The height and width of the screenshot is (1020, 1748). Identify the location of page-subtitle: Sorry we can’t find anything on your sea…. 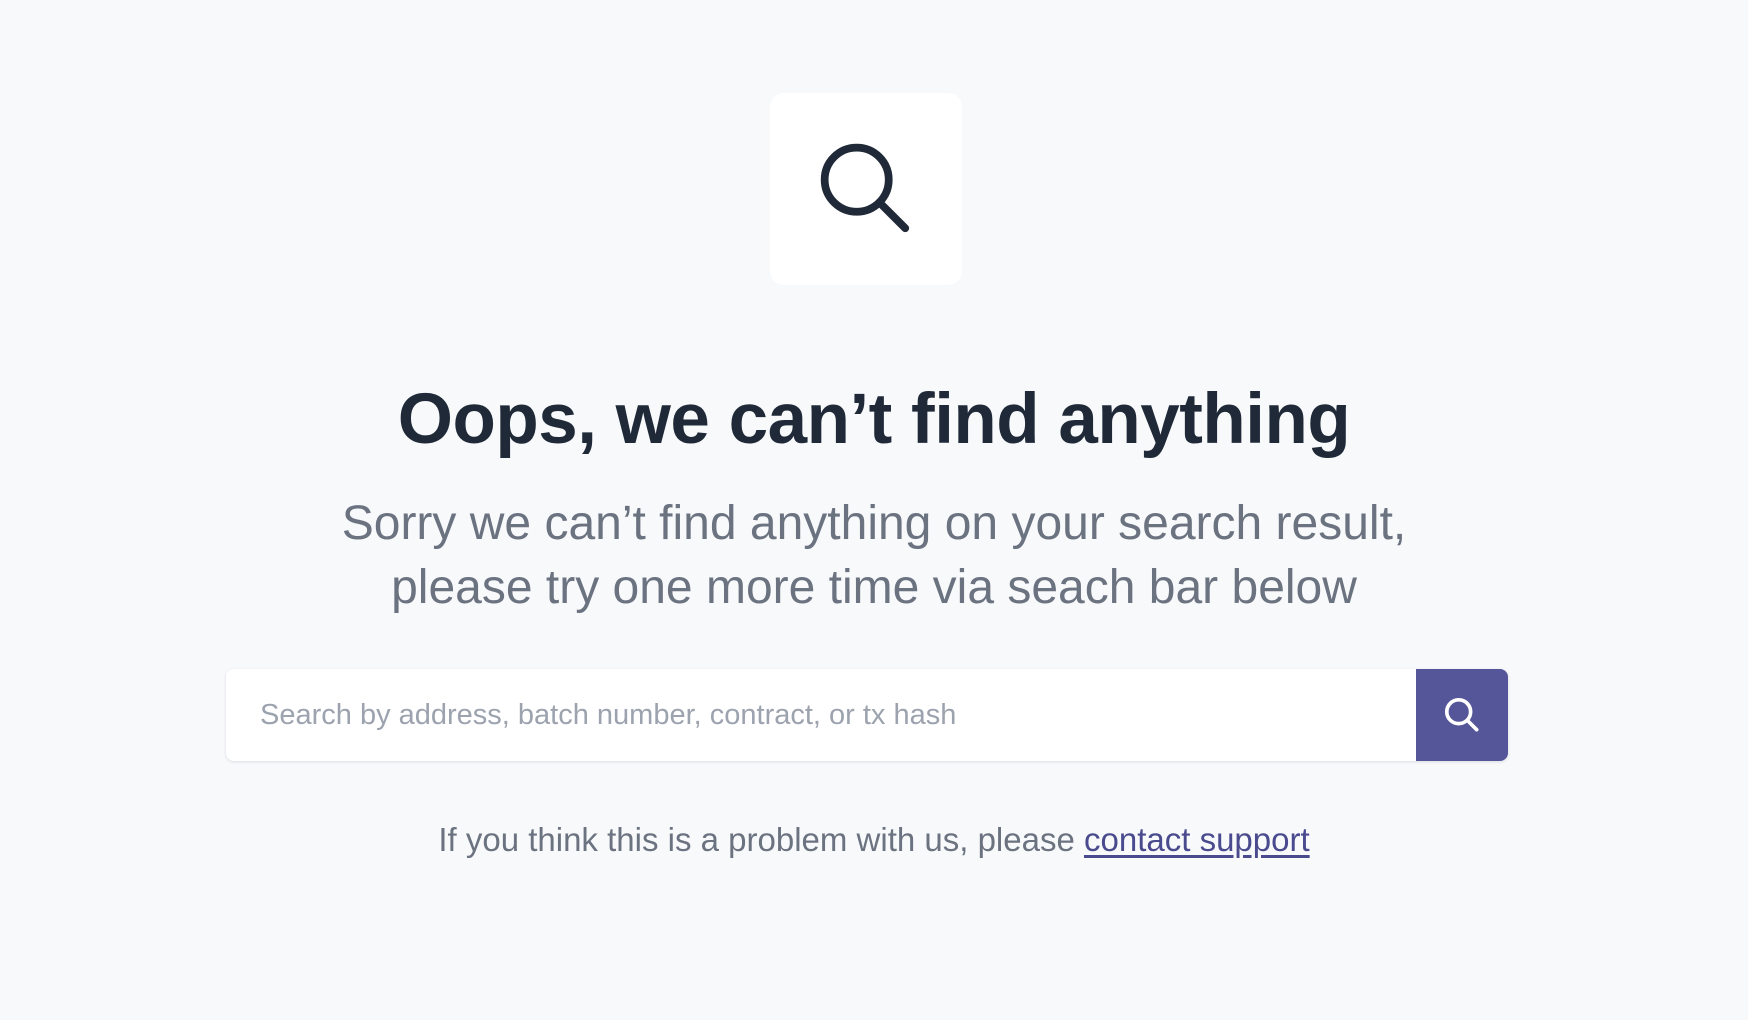
(874, 555).